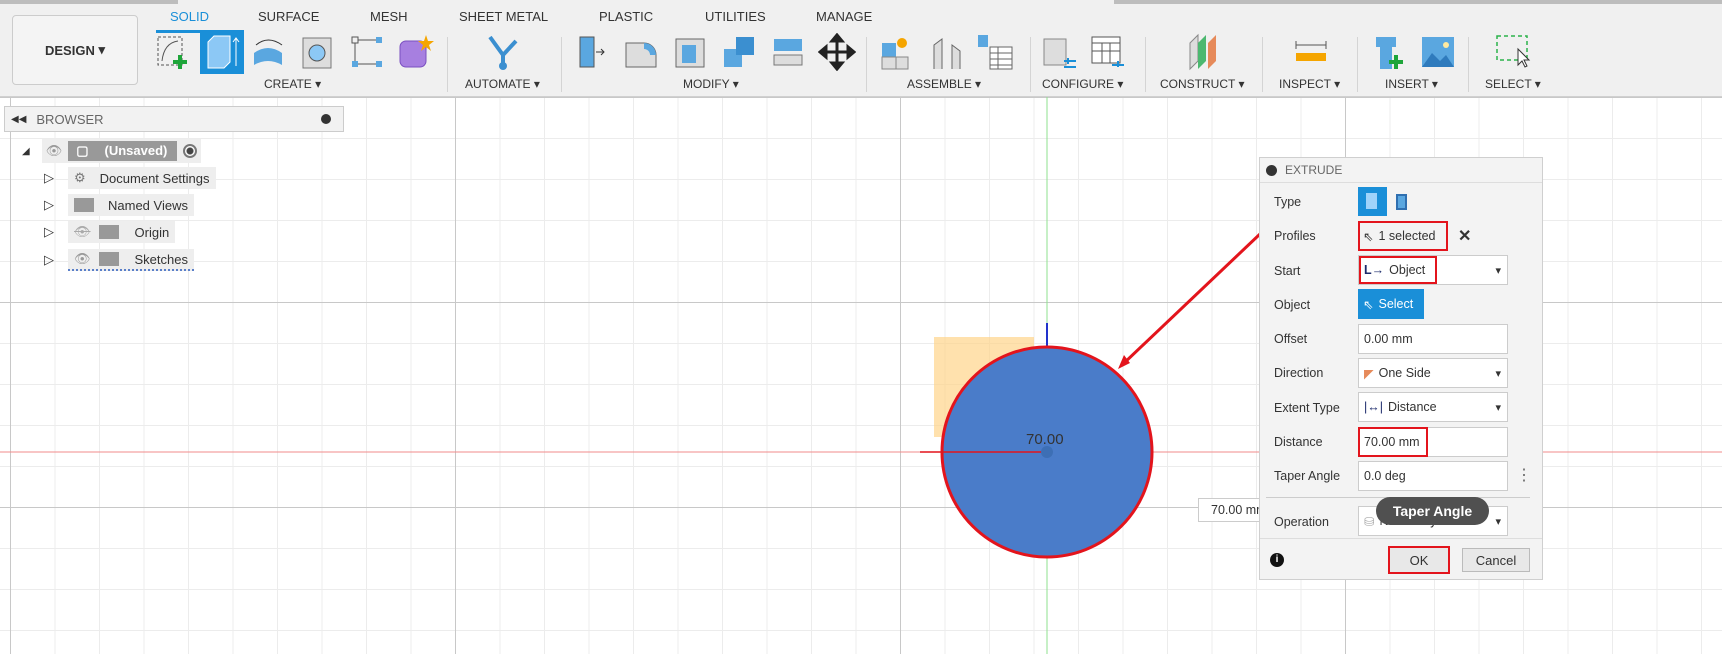 The width and height of the screenshot is (1722, 654). I want to click on tab-surface: SURFACE, so click(288, 16).